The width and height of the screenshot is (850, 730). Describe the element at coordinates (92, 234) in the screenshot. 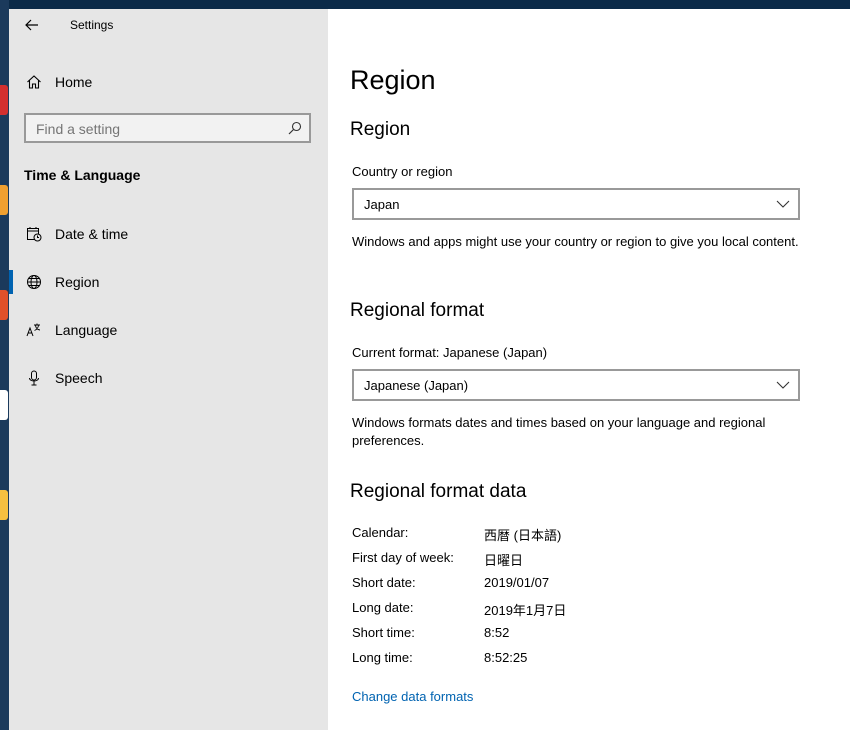

I see `sidebar-item-label: Date & time` at that location.